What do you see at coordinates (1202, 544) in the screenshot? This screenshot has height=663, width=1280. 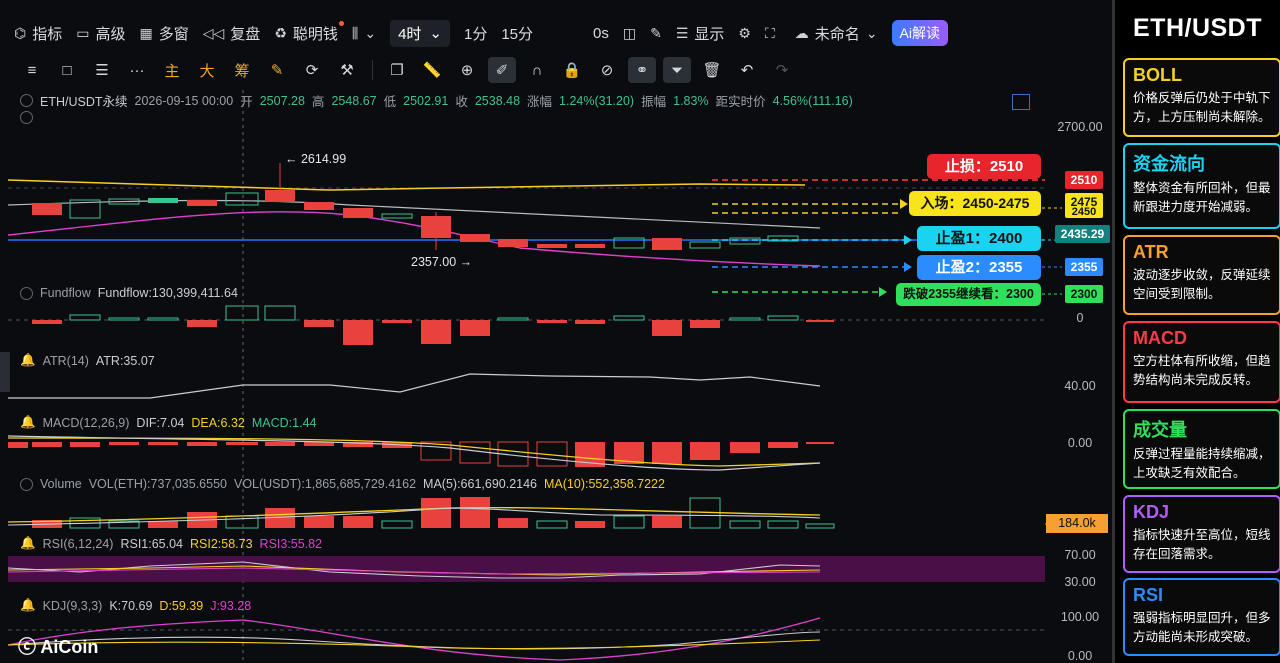 I see `indicator-card-desc: 指标快速升至高位，短线存在回落需求。` at bounding box center [1202, 544].